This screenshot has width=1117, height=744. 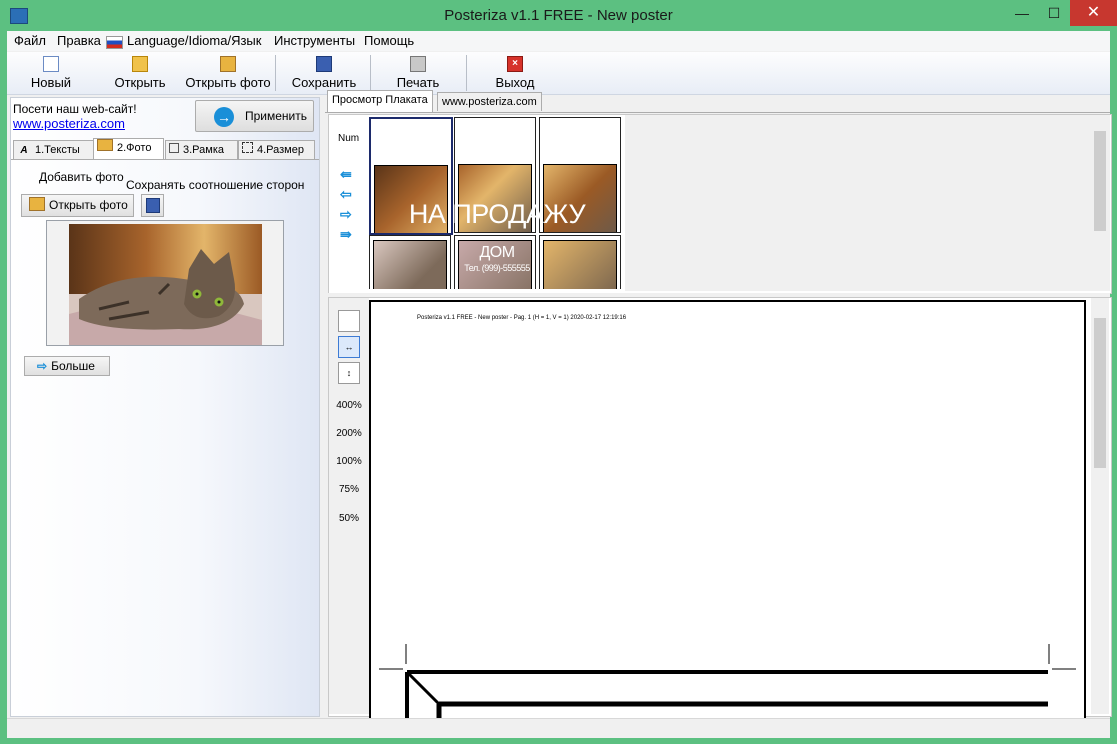 I want to click on arrow-prev-icon: ⇦, so click(x=347, y=194).